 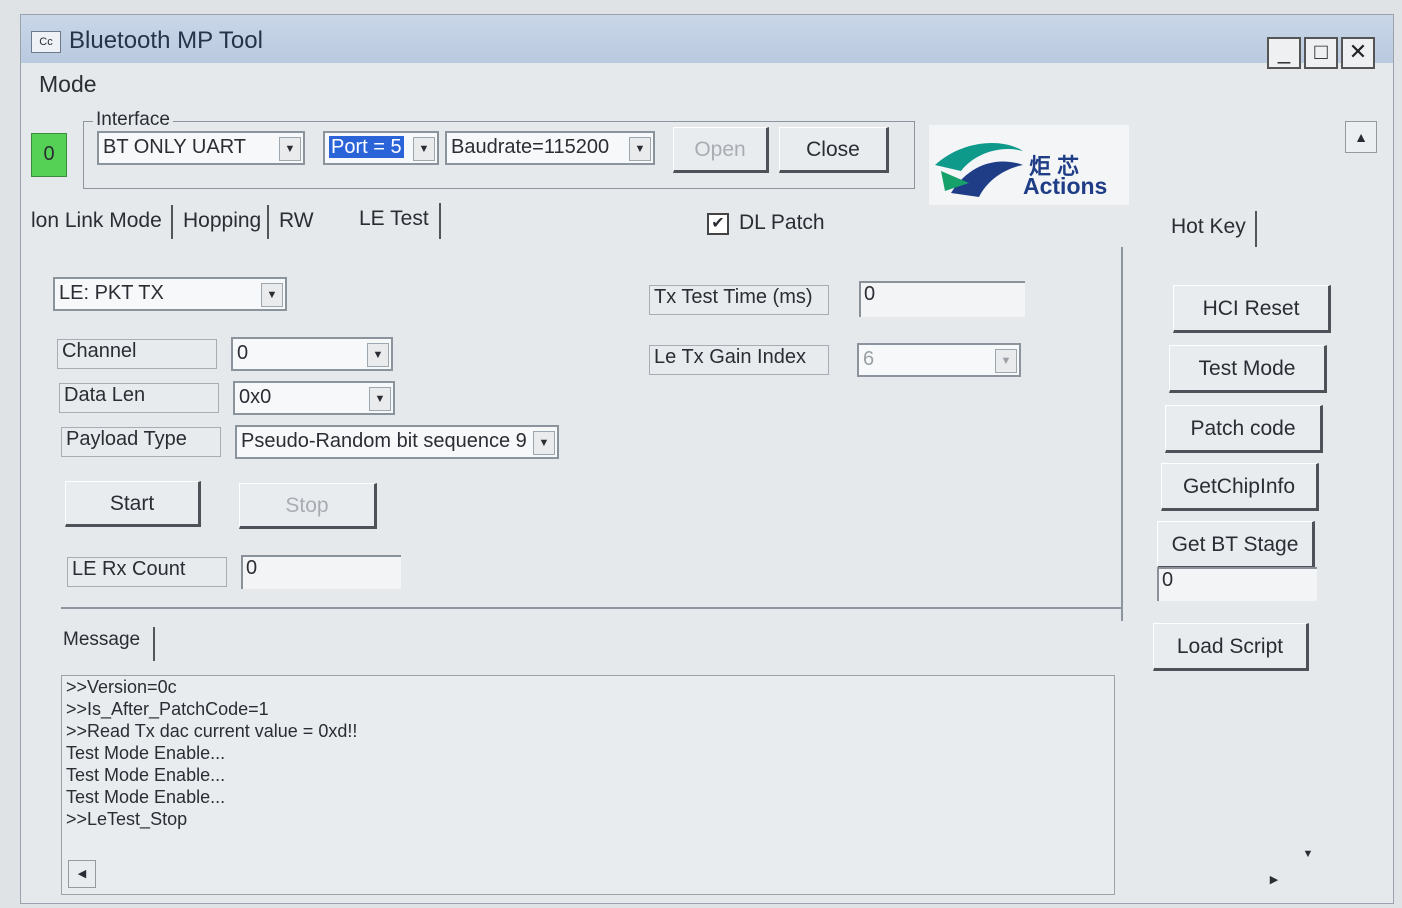 What do you see at coordinates (1308, 854) in the screenshot?
I see `scroll-down-button: ▼` at bounding box center [1308, 854].